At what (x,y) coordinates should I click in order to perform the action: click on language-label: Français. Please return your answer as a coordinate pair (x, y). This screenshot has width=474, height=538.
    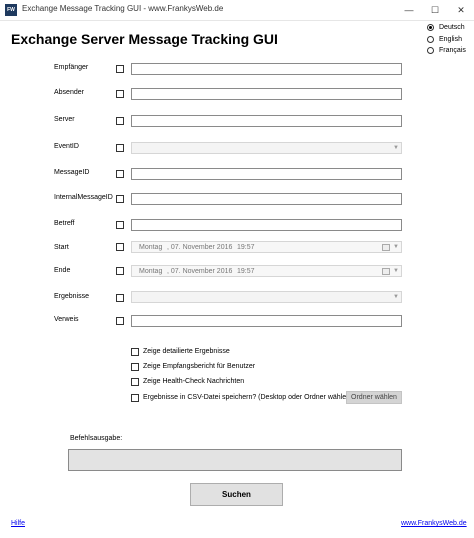
    Looking at the image, I should click on (452, 50).